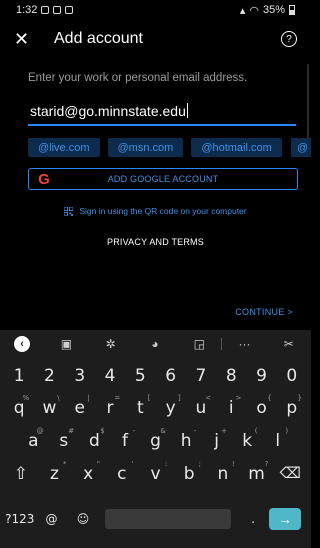 Image resolution: width=320 pixels, height=548 pixels. What do you see at coordinates (189, 472) in the screenshot?
I see `letter-key: b;` at bounding box center [189, 472].